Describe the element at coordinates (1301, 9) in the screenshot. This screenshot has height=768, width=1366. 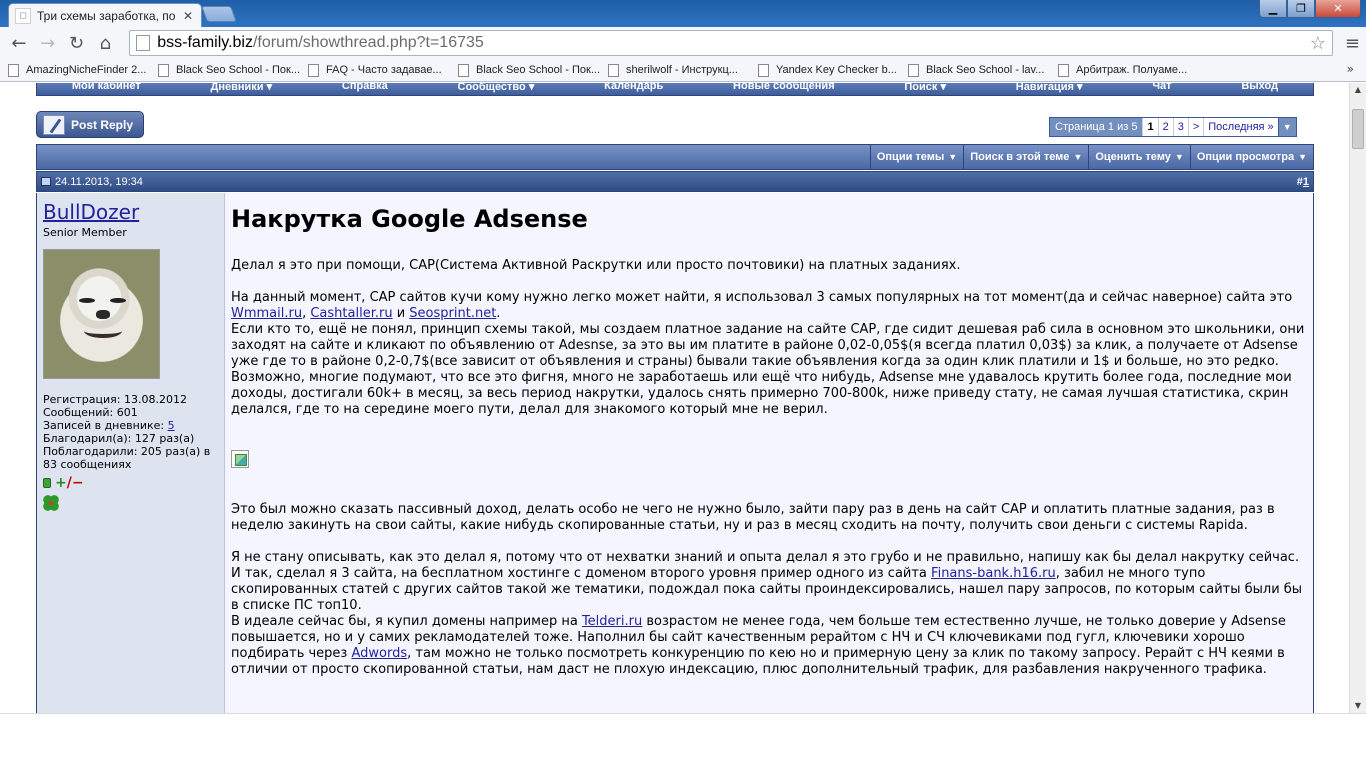
I see `maximize-button: ❐` at that location.